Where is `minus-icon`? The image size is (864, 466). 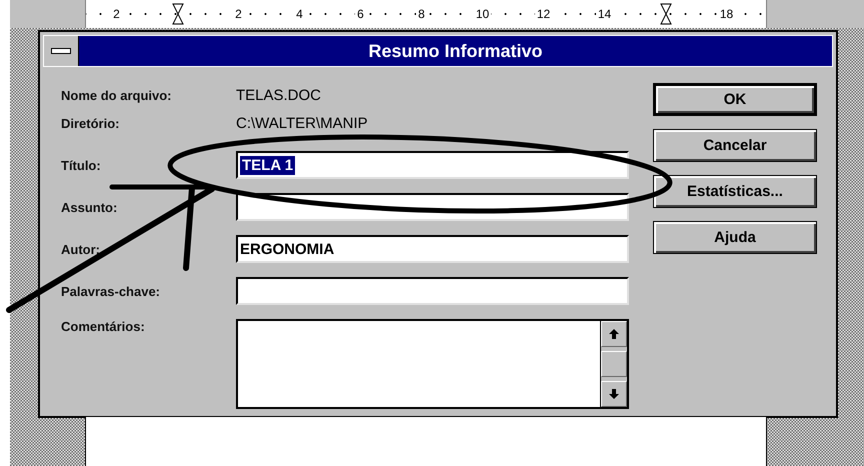 minus-icon is located at coordinates (61, 51).